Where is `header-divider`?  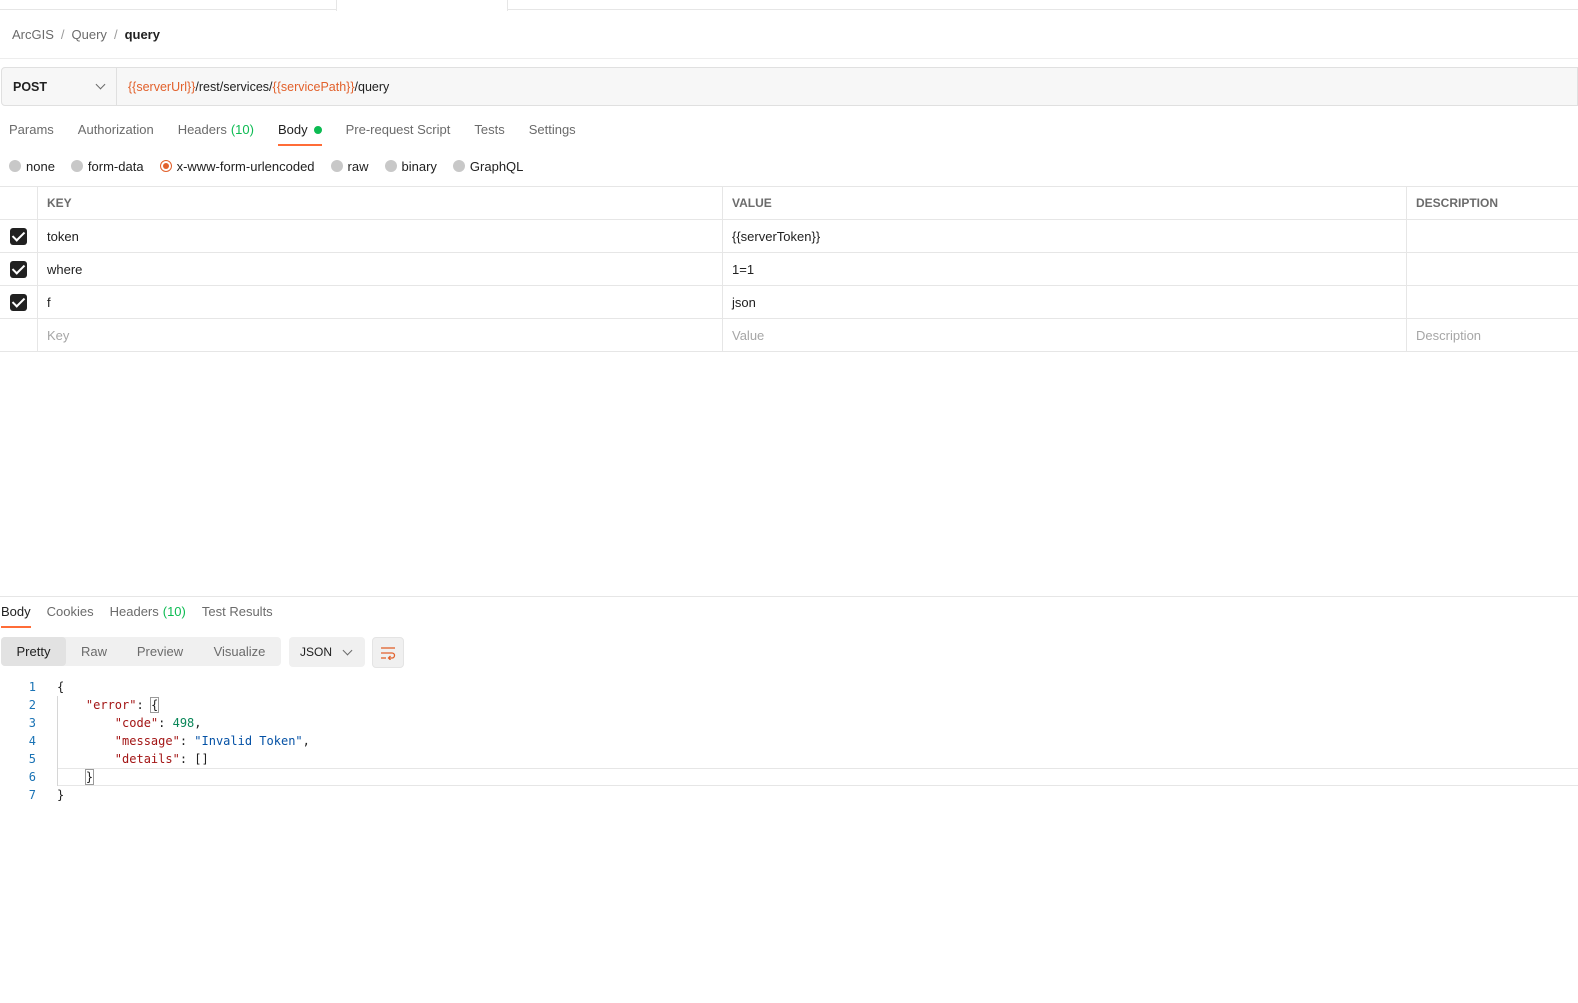 header-divider is located at coordinates (789, 58).